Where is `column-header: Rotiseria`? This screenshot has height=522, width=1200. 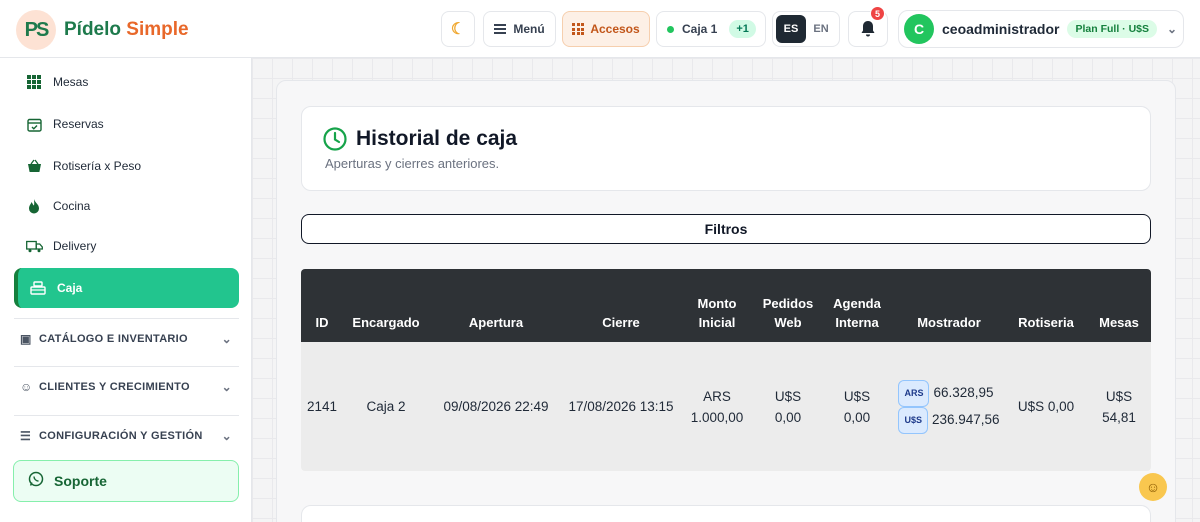
column-header: Rotiseria is located at coordinates (1046, 305).